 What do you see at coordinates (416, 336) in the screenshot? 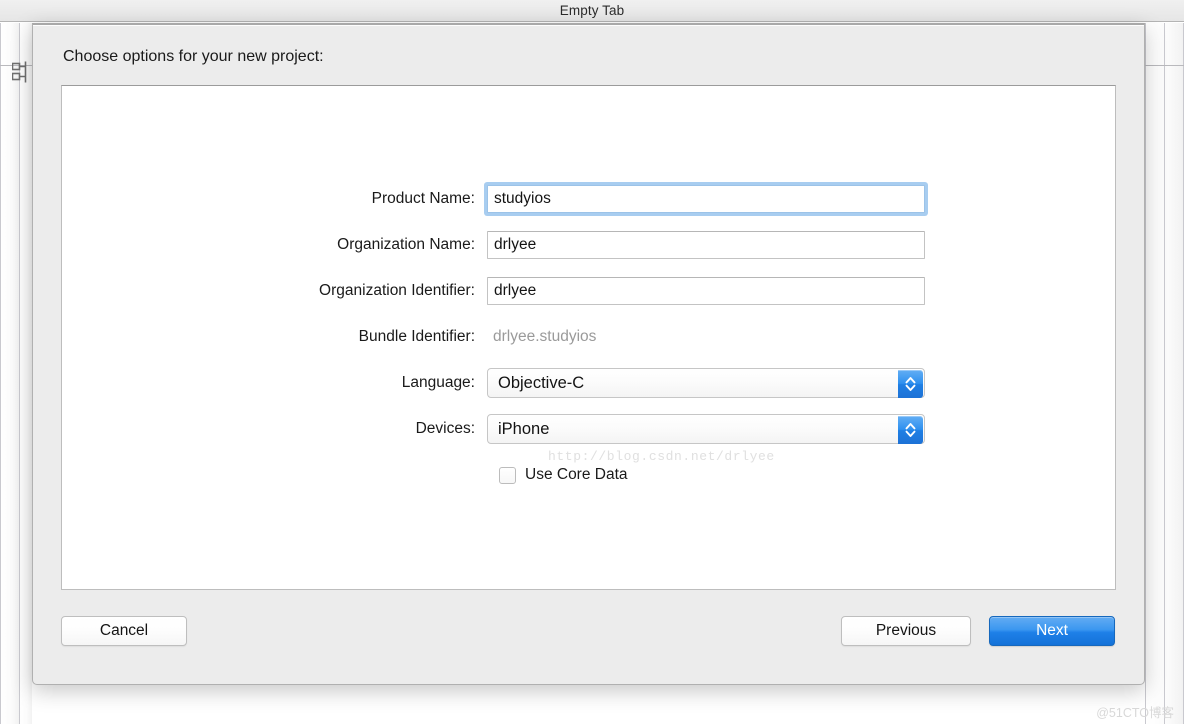
I see `label-bundle-identifier: Bundle Identifier:` at bounding box center [416, 336].